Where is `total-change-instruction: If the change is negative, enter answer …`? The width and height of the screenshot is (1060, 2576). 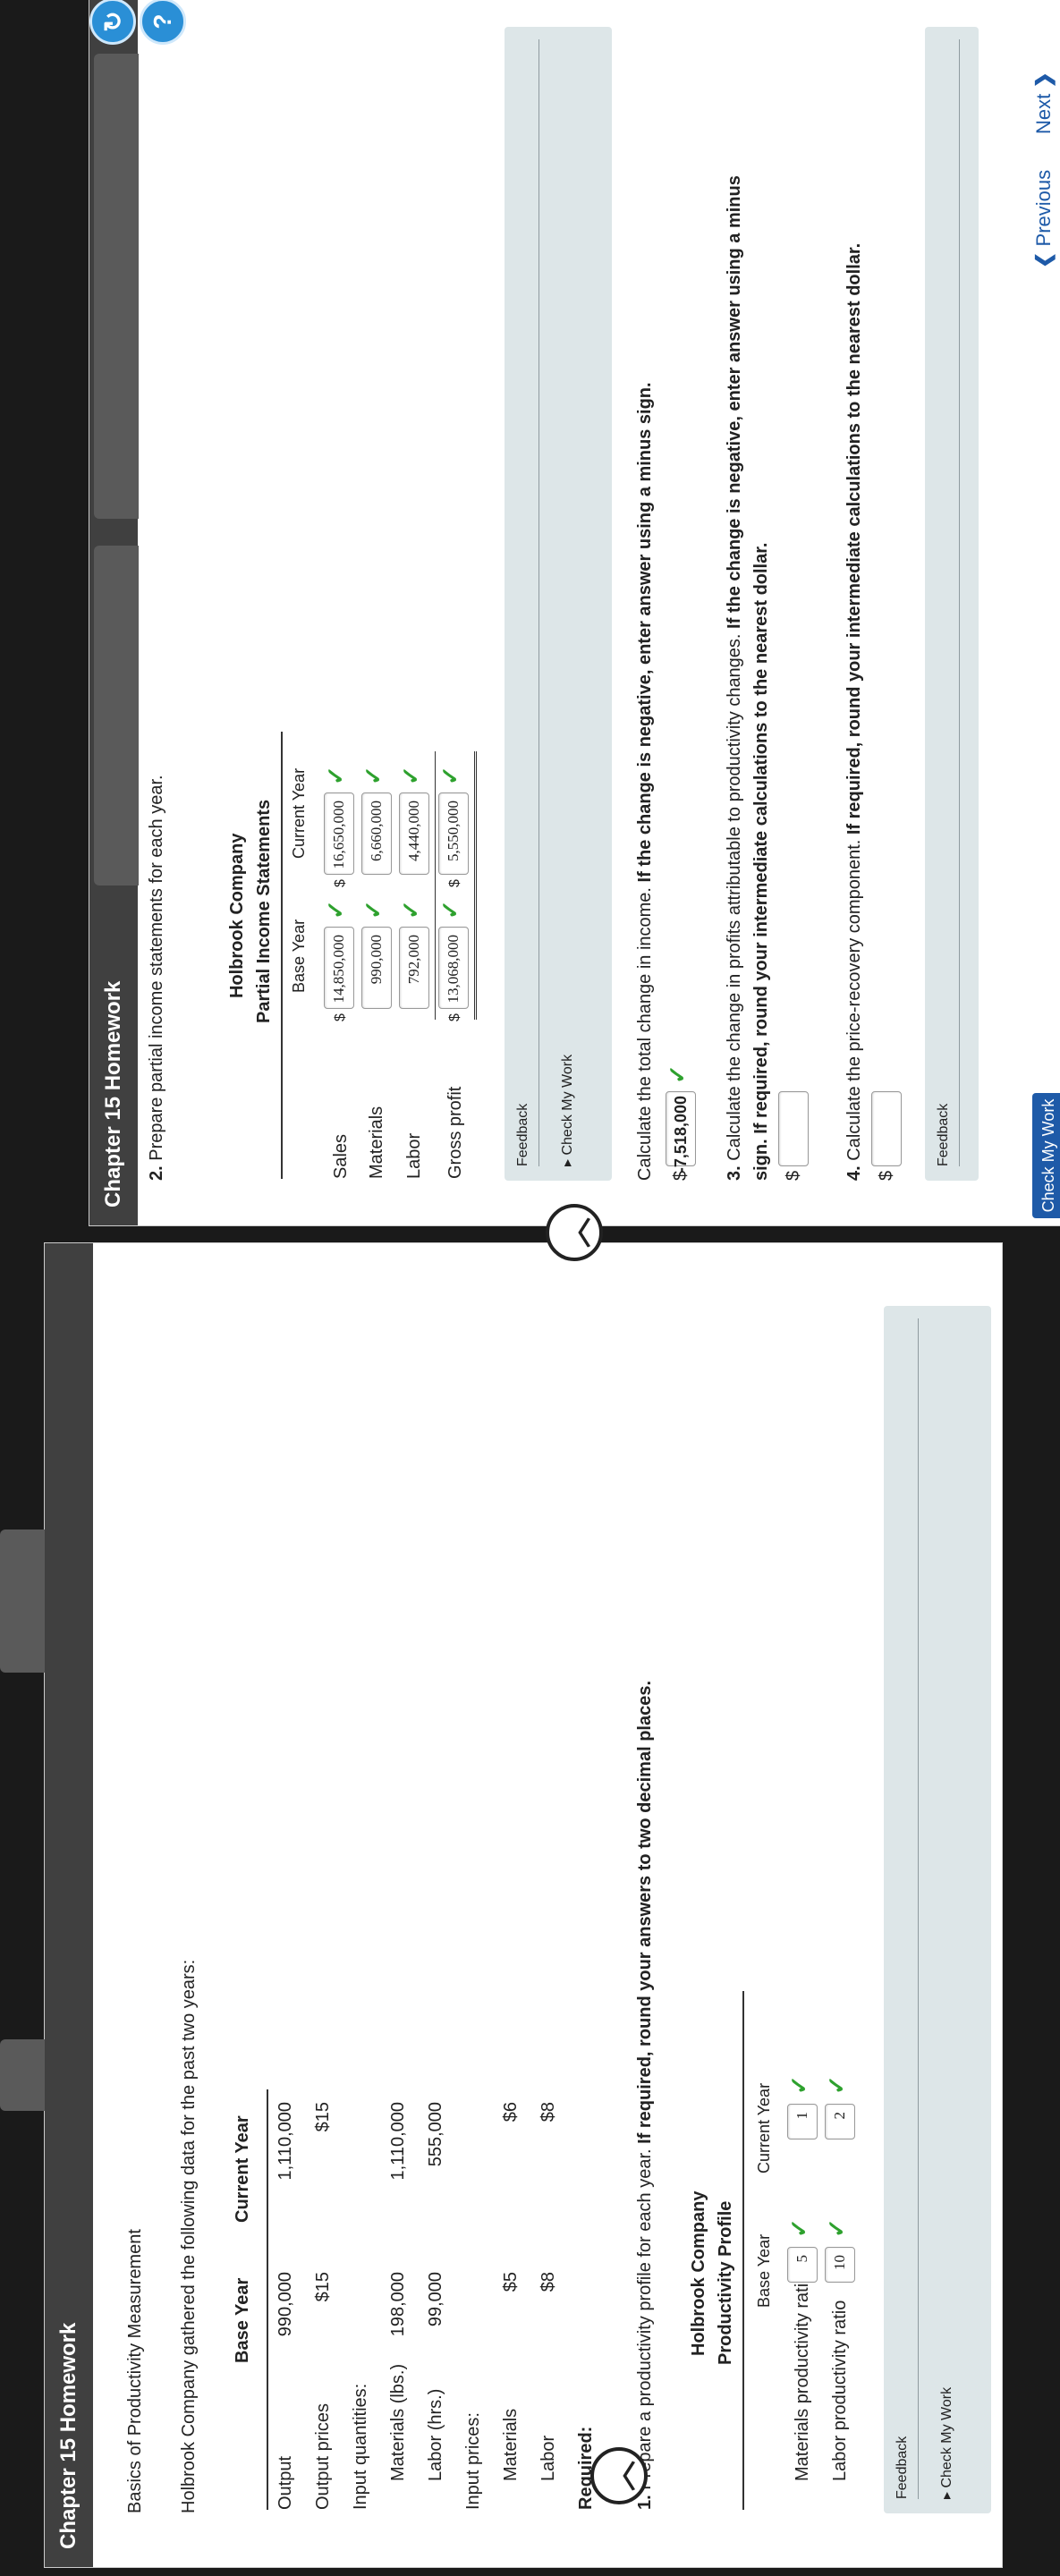 total-change-instruction: If the change is negative, enter answer … is located at coordinates (645, 632).